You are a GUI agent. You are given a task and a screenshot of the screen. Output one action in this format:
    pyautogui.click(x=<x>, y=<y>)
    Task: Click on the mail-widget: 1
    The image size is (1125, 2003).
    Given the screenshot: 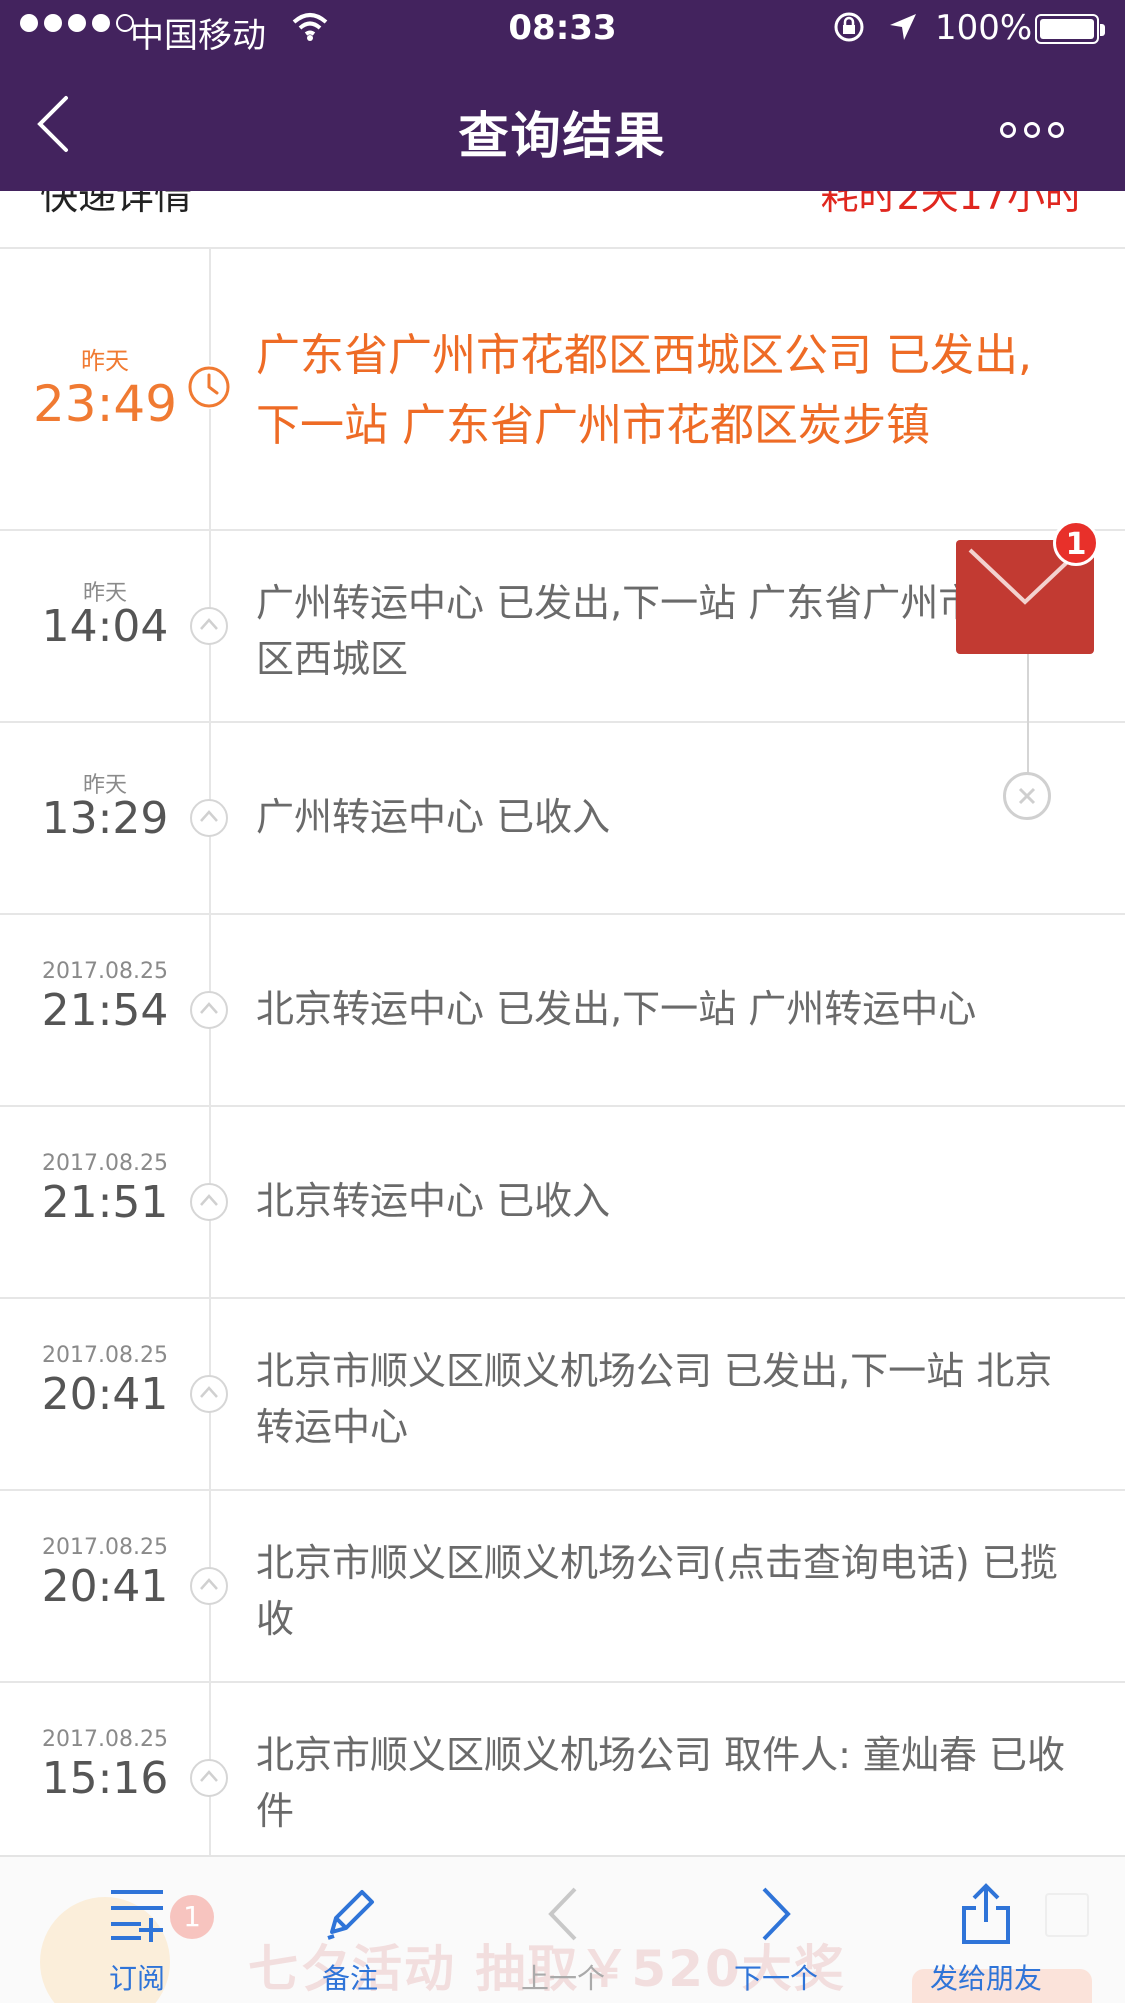 What is the action you would take?
    pyautogui.click(x=1035, y=670)
    